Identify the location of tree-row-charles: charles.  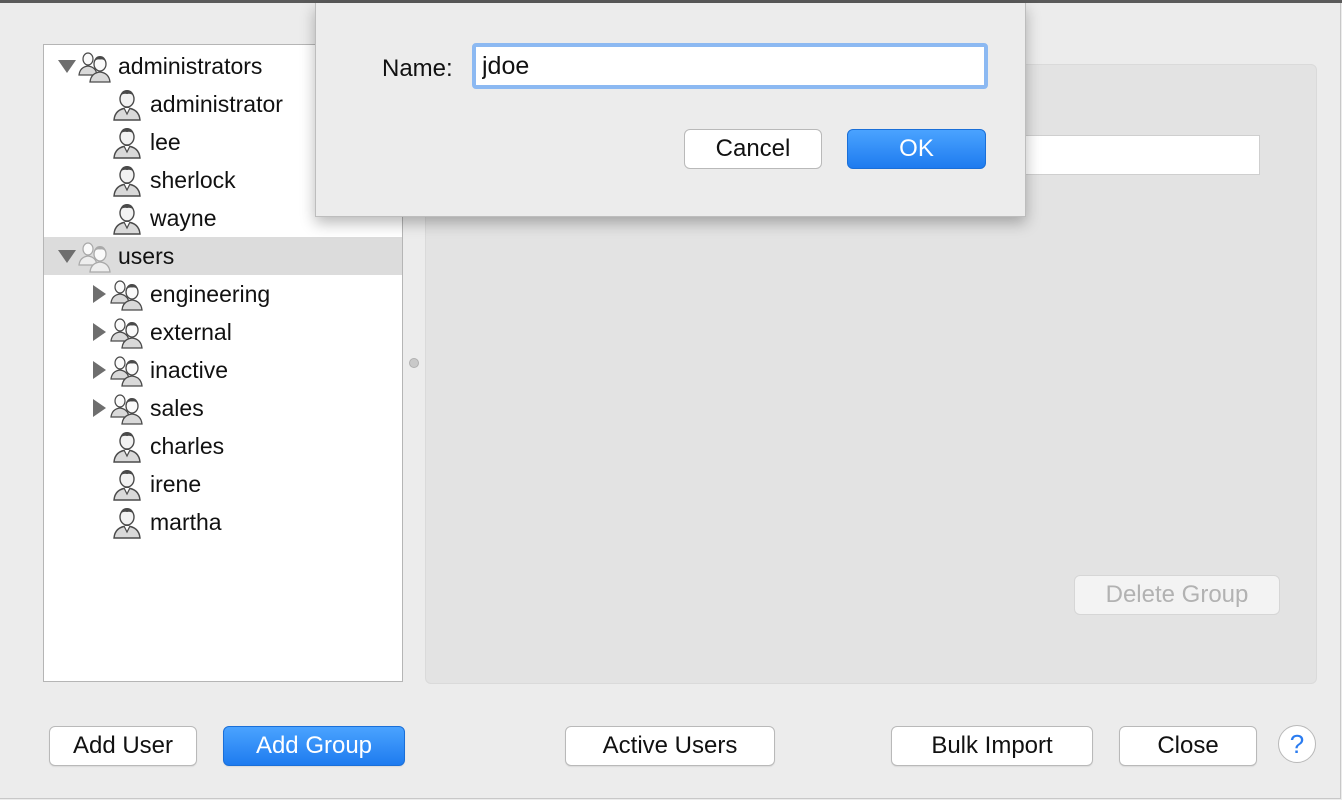
(223, 446).